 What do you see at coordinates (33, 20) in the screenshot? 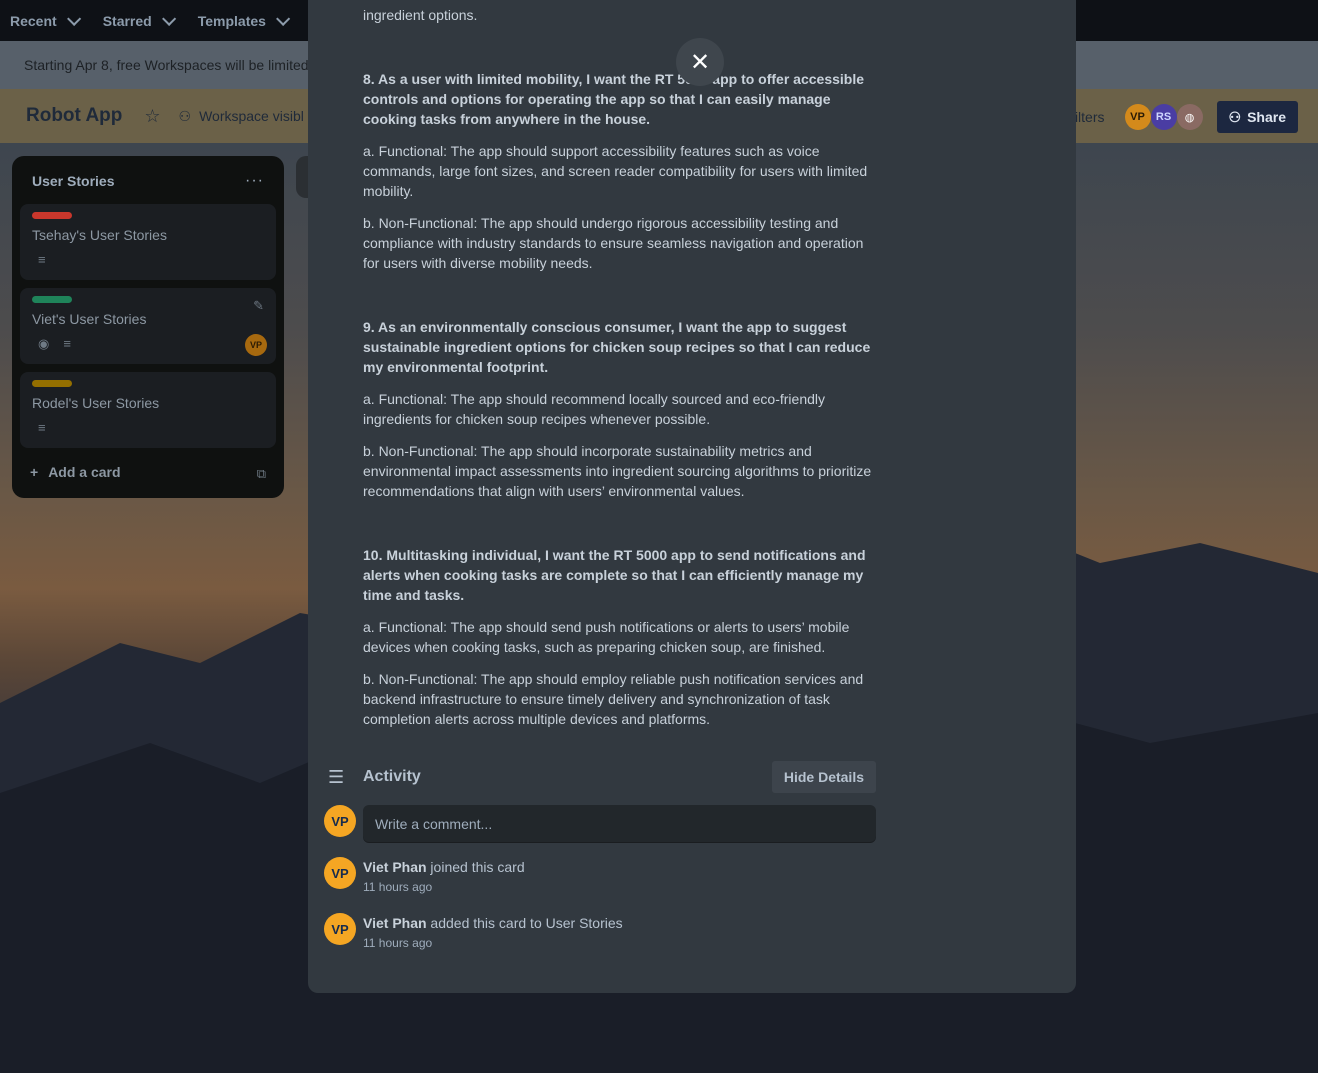
I see `nav-recent-label: Recent` at bounding box center [33, 20].